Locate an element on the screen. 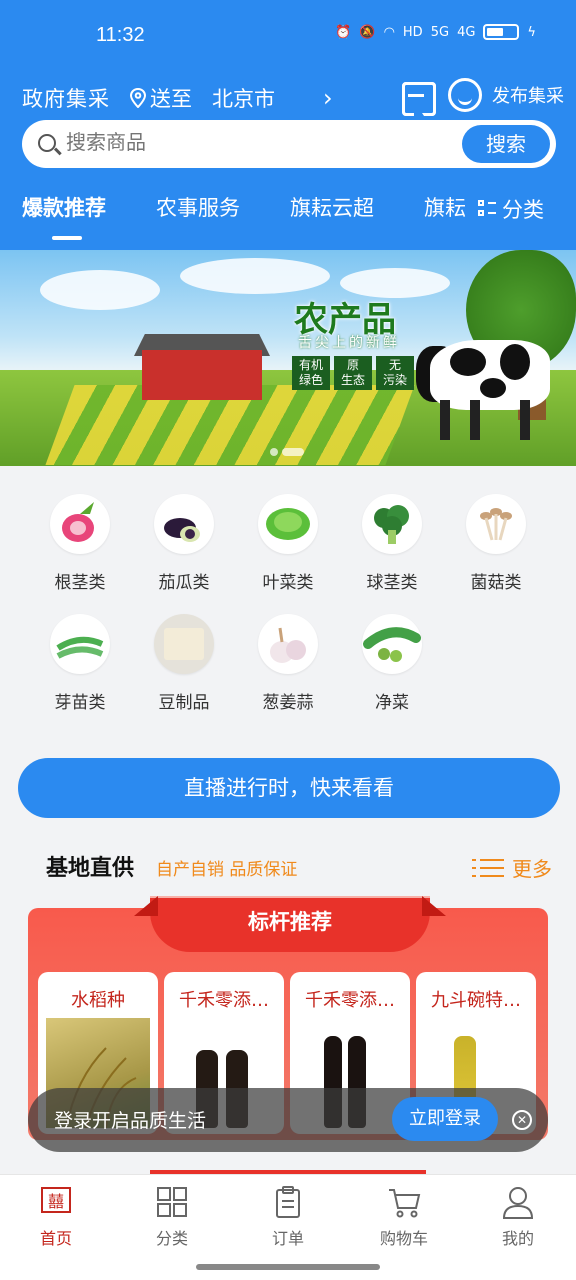  location-prefix: 送至 is located at coordinates (171, 99).